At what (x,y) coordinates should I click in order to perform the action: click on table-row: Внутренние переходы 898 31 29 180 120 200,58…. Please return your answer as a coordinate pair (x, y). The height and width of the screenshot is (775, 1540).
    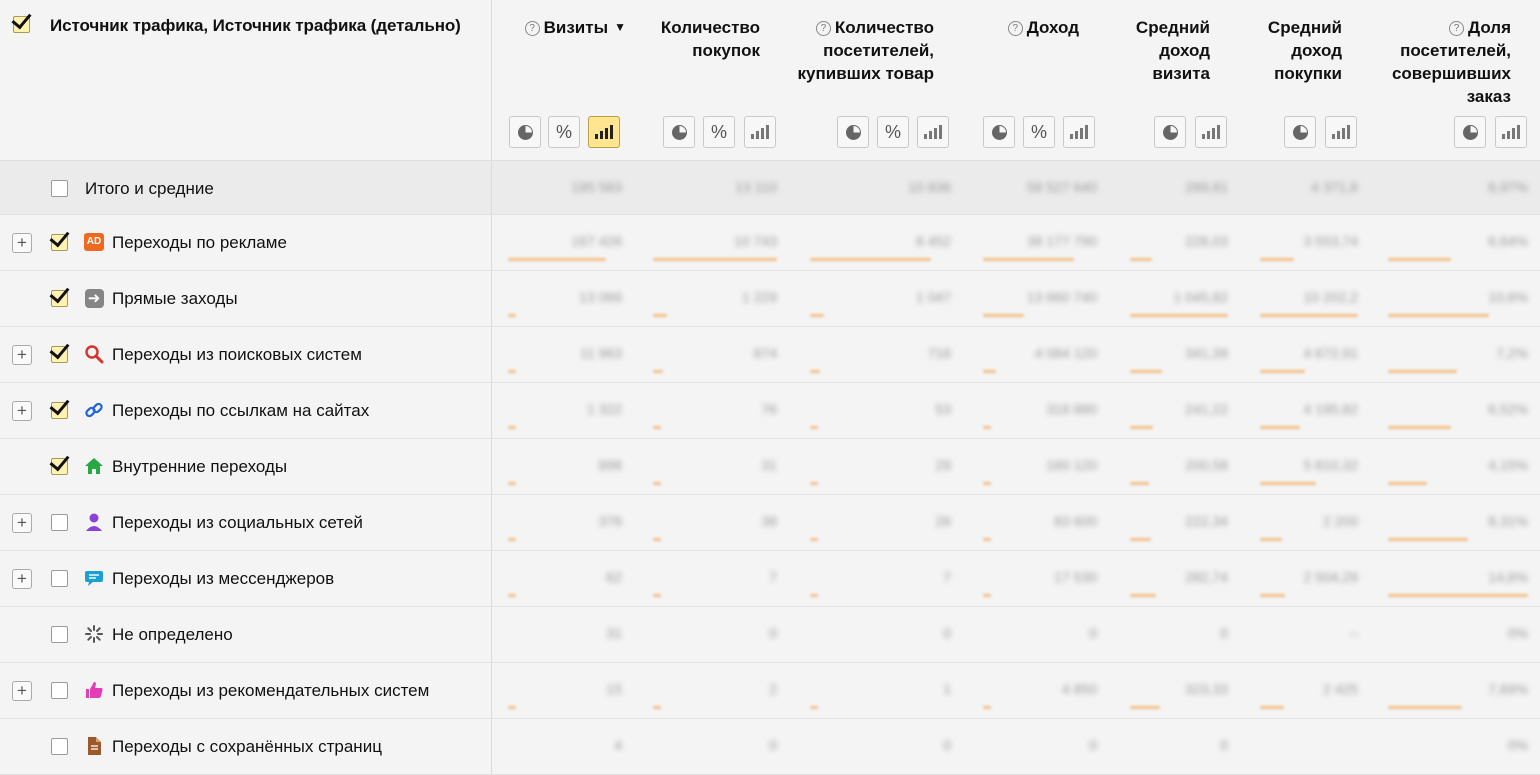
    Looking at the image, I should click on (770, 467).